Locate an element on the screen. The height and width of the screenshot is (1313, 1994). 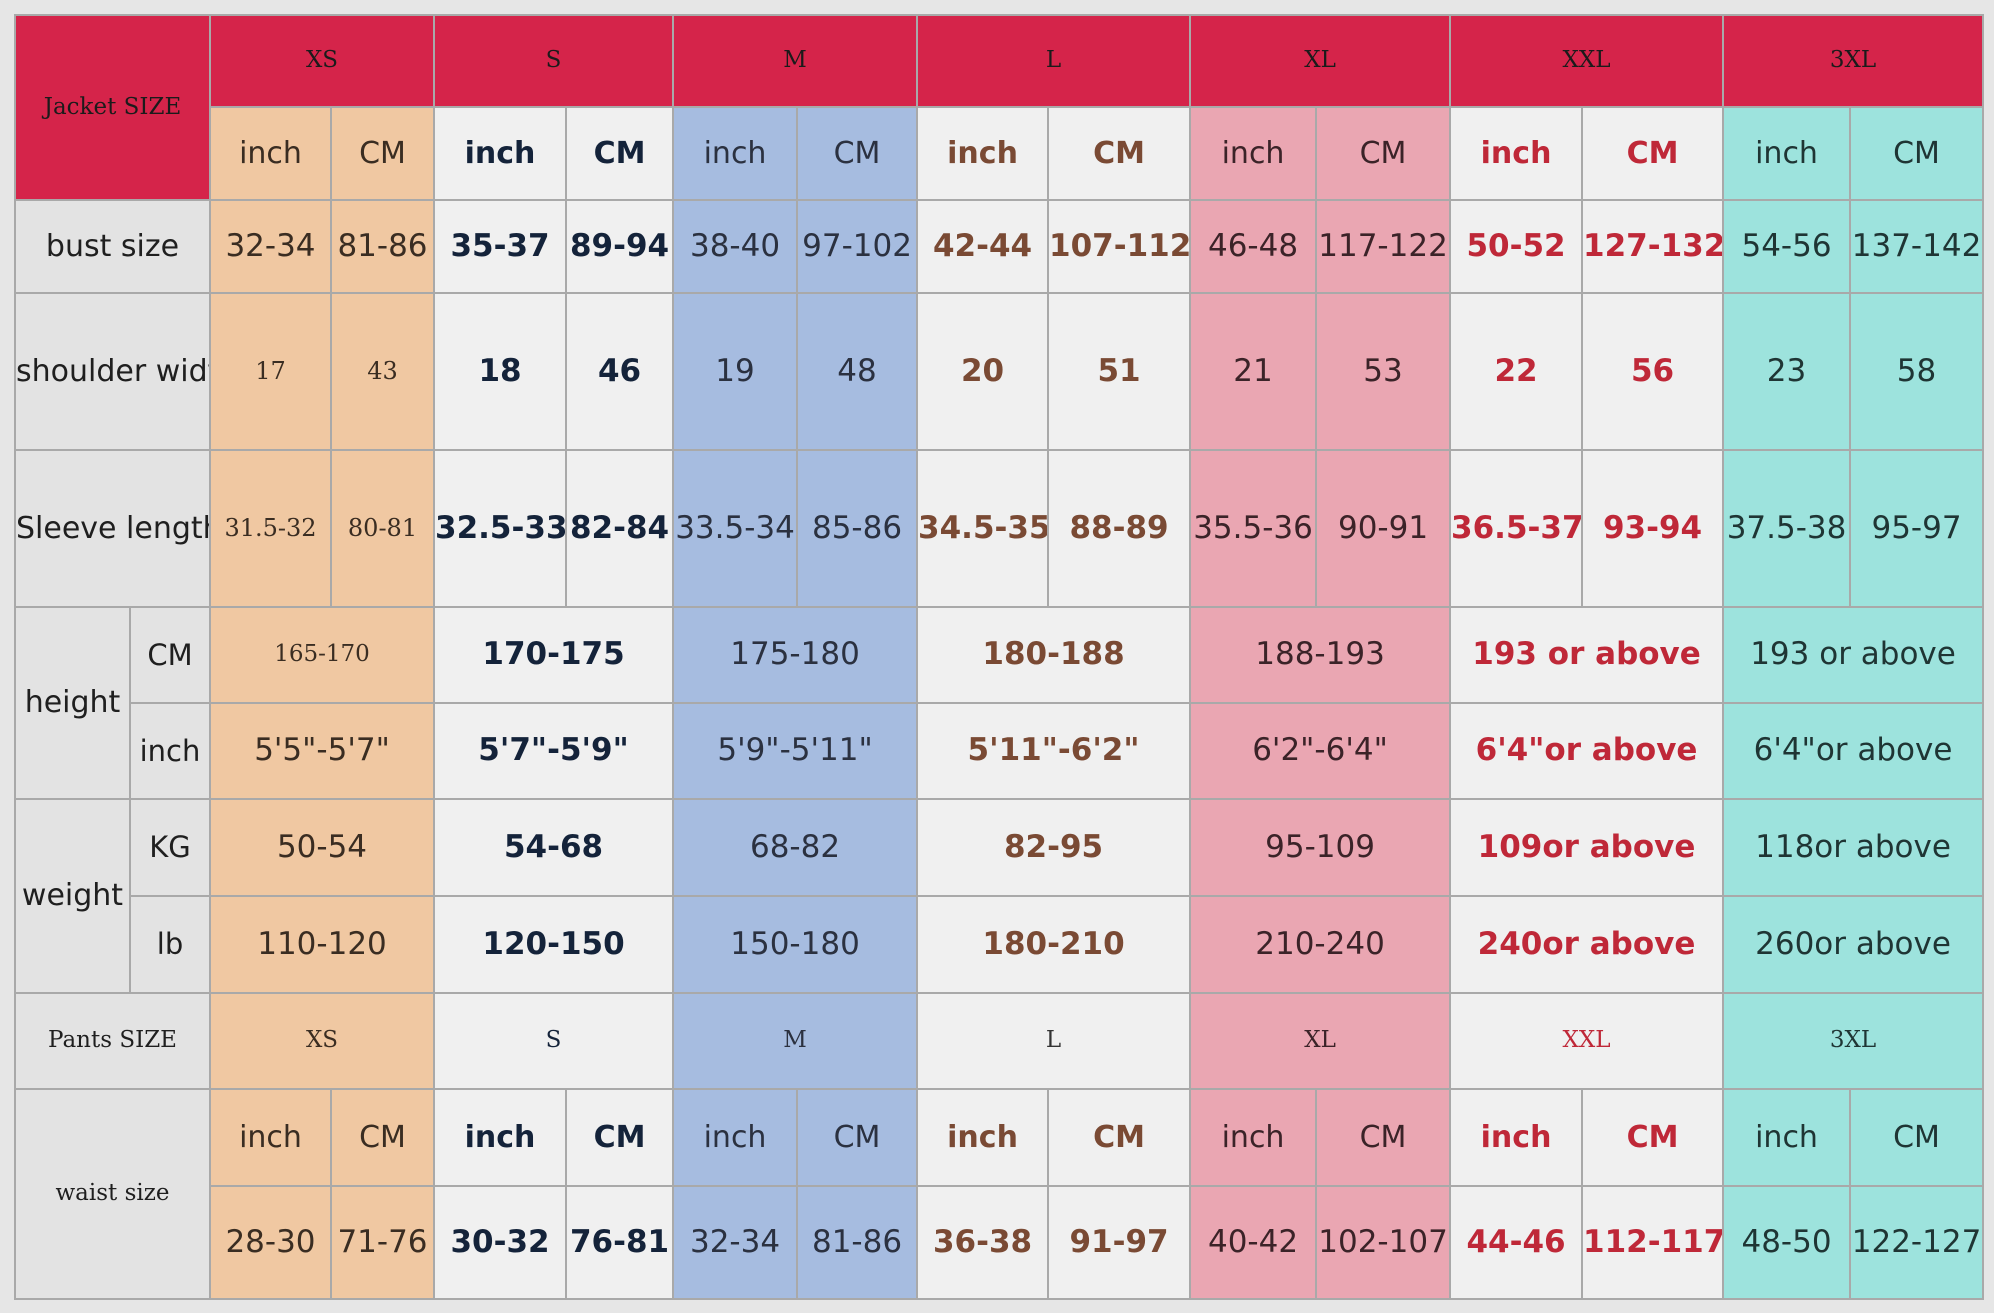
bust-value: 107-112 is located at coordinates (1119, 246).